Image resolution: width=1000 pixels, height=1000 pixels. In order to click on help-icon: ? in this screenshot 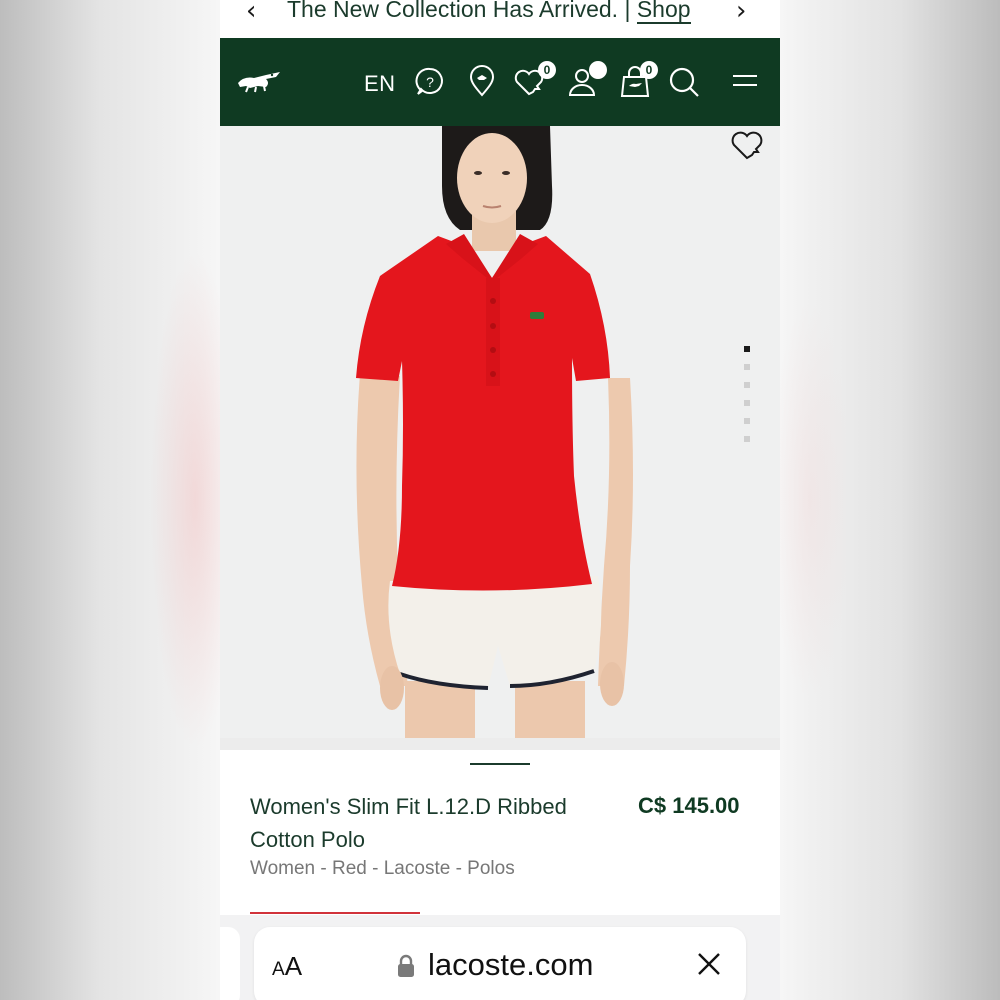, I will do `click(430, 82)`.